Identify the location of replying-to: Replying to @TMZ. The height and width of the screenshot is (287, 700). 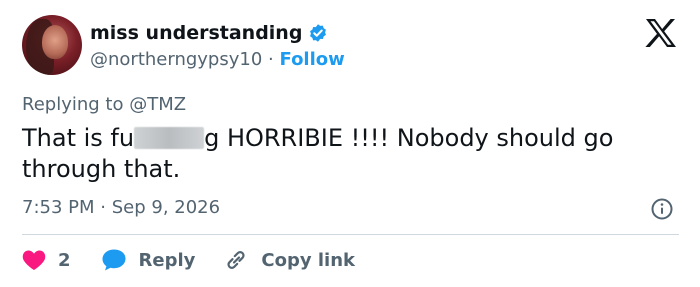
(104, 105).